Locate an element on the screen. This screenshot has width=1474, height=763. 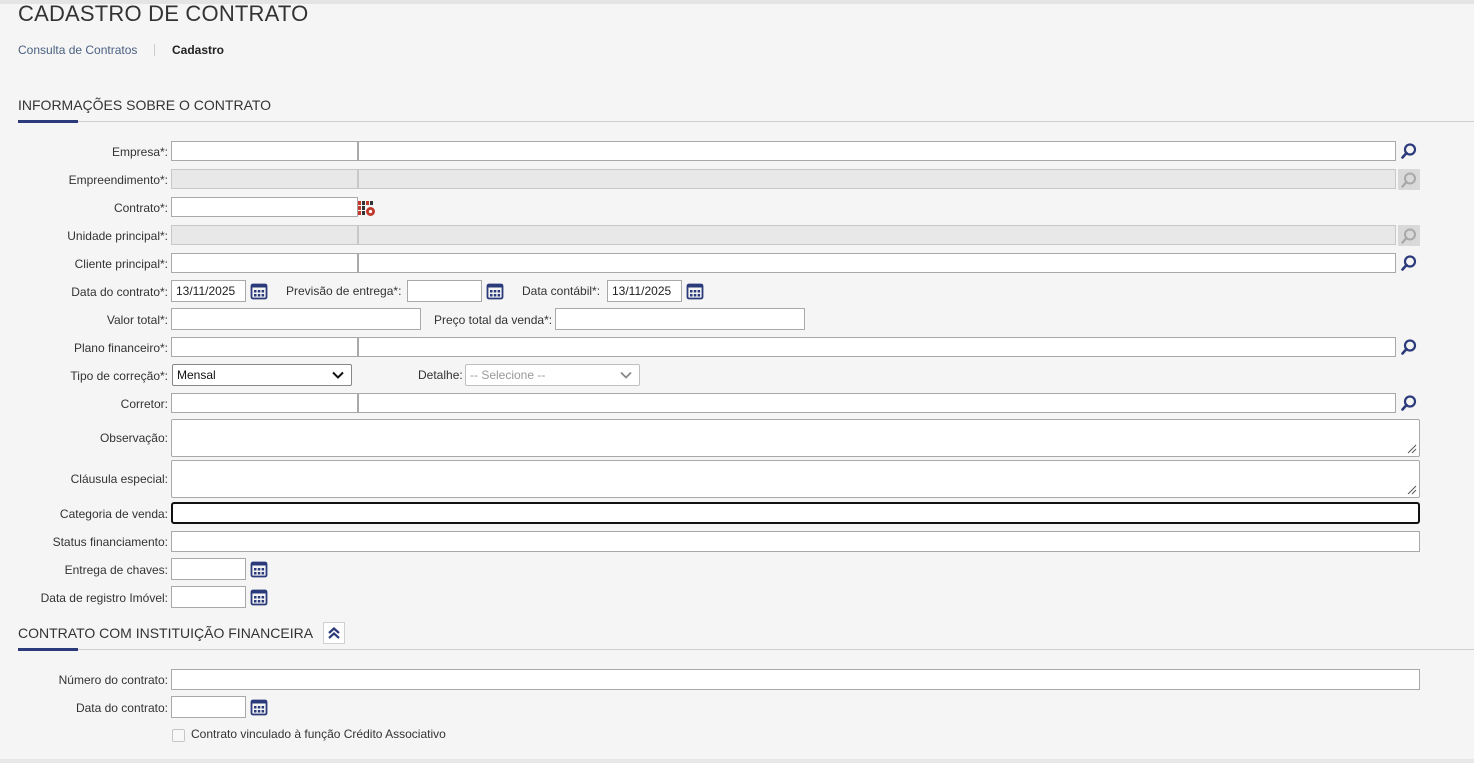
empreendimento-name-input is located at coordinates (877, 179).